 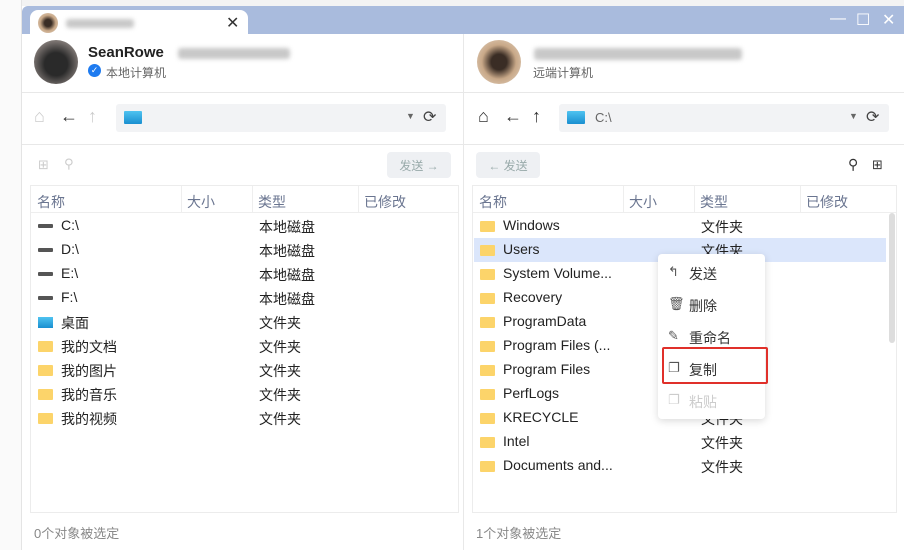 What do you see at coordinates (541, 417) in the screenshot?
I see `file-name: KRECYCLE` at bounding box center [541, 417].